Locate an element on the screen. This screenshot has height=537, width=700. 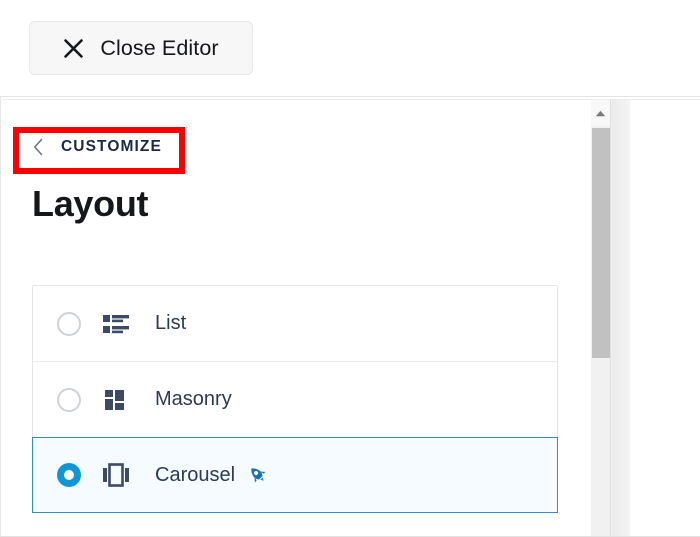
close-editor-button: Close Editor is located at coordinates (141, 48).